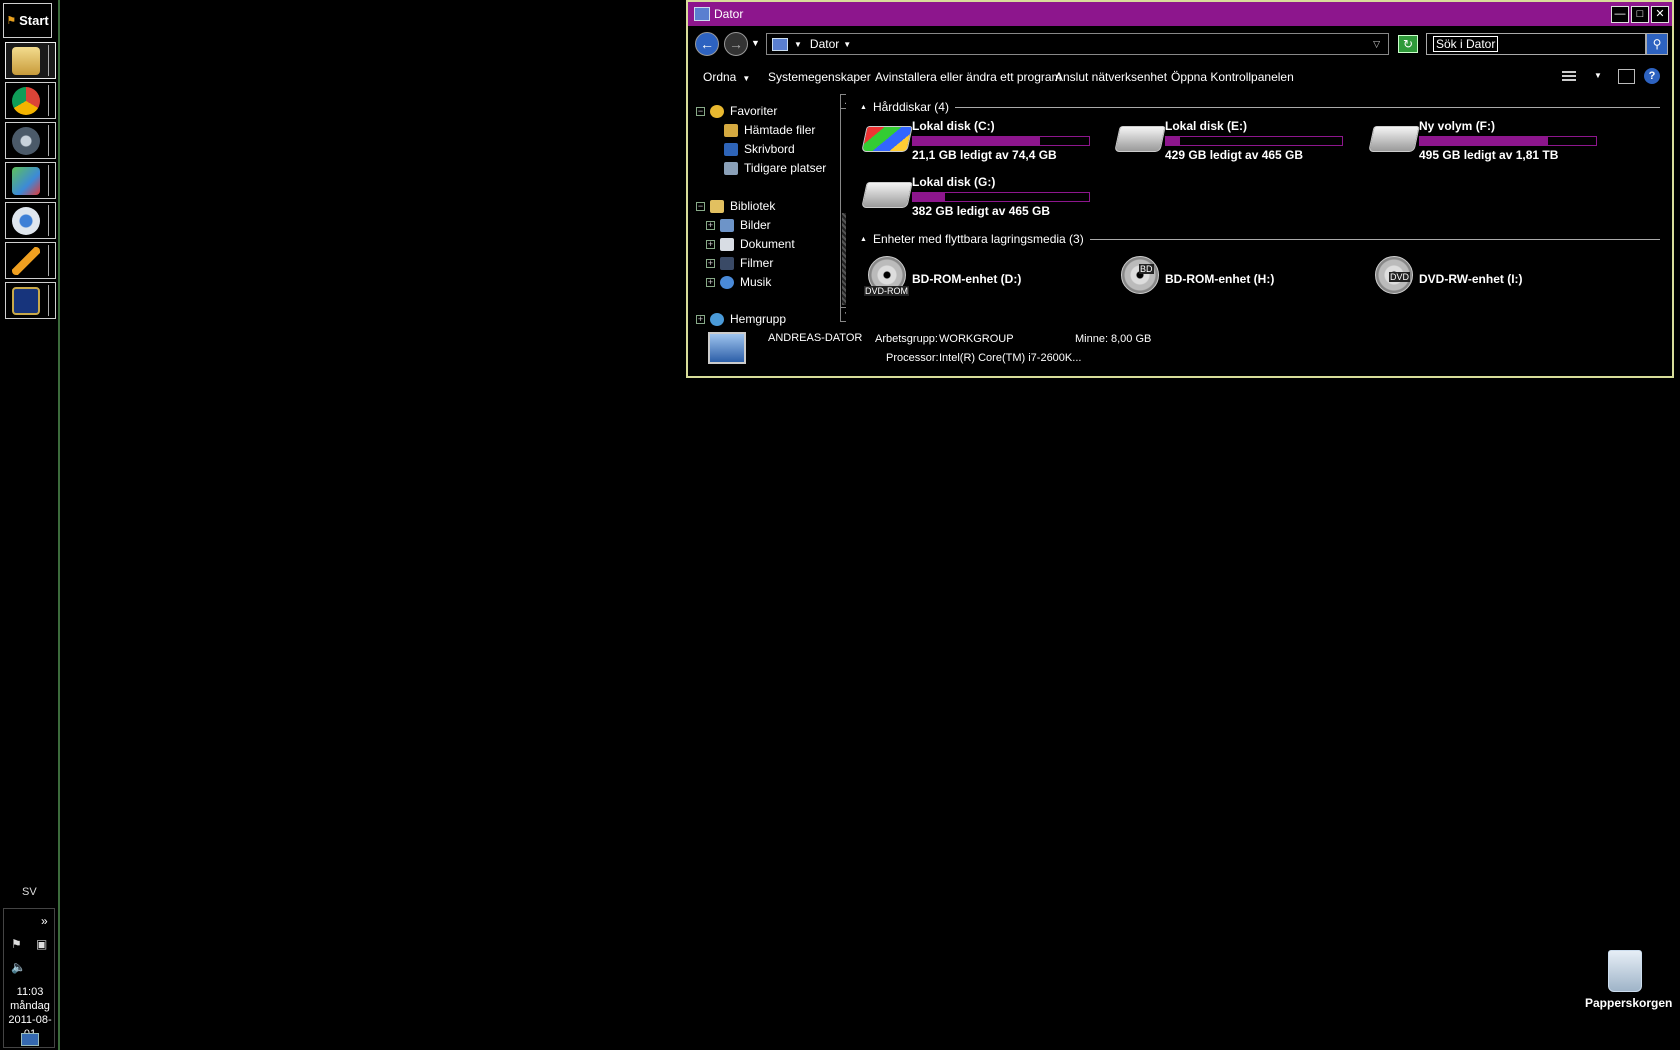 The width and height of the screenshot is (1680, 1050). Describe the element at coordinates (30, 1039) in the screenshot. I see `show-desktop-button` at that location.